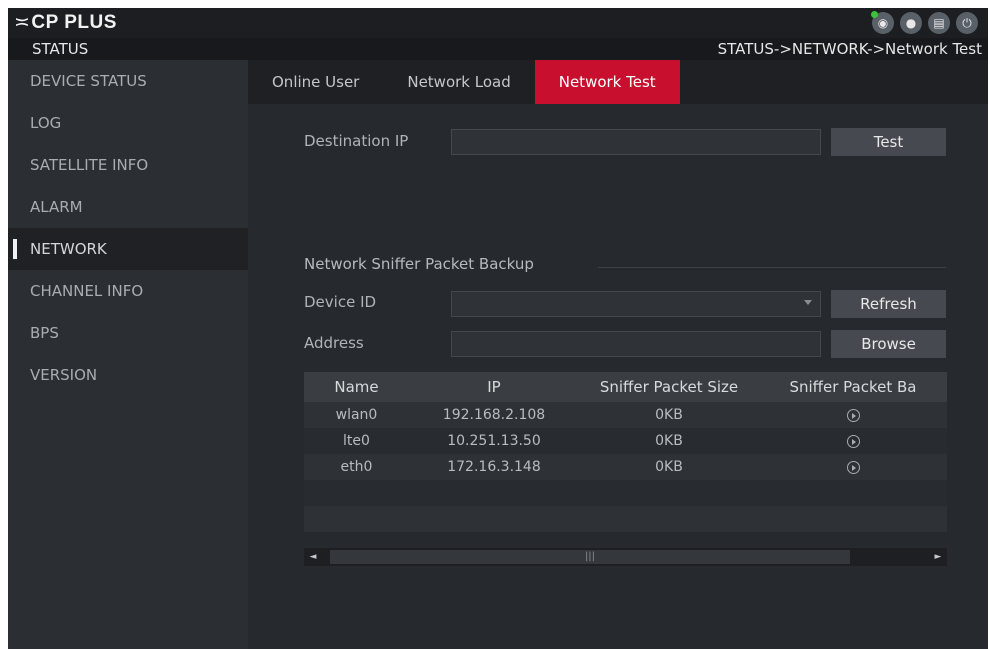 This screenshot has height=649, width=990. I want to click on sidebar-item-label: ALARM, so click(56, 207).